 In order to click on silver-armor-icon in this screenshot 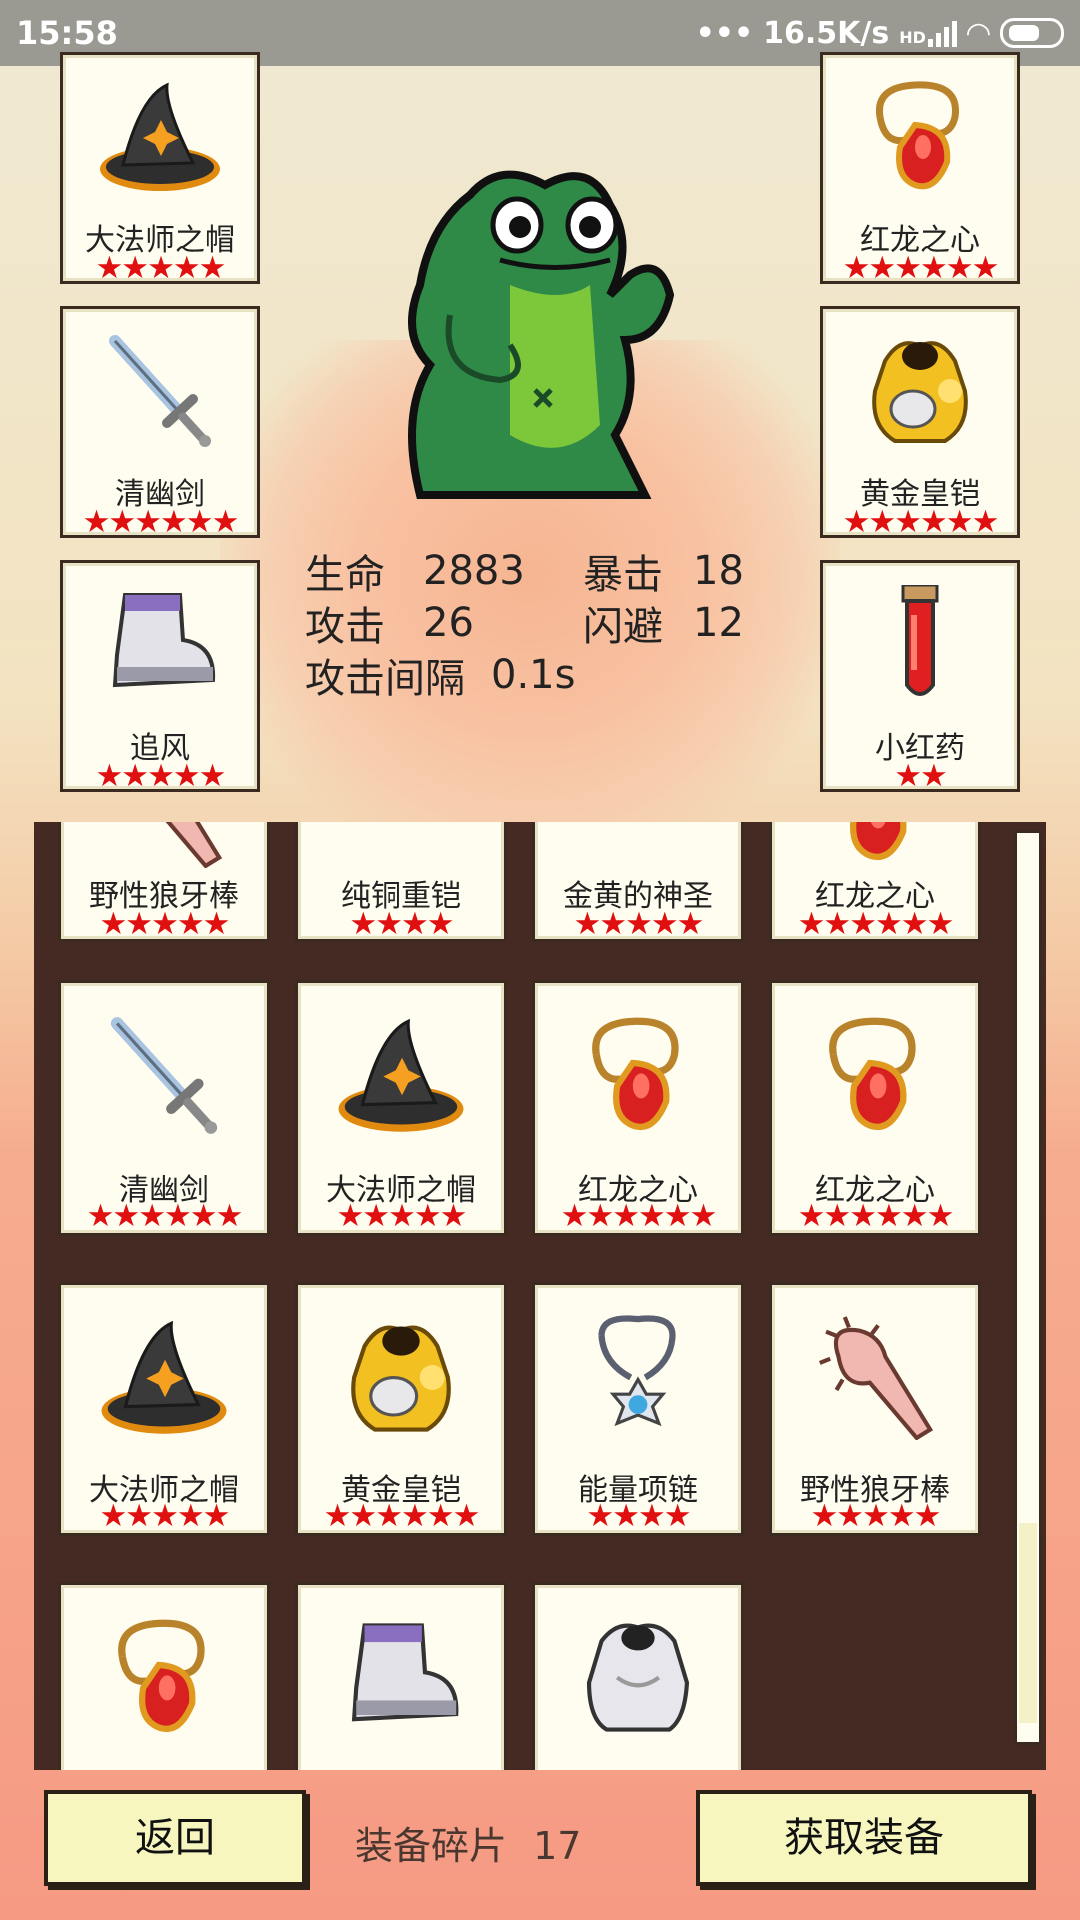, I will do `click(638, 1677)`.